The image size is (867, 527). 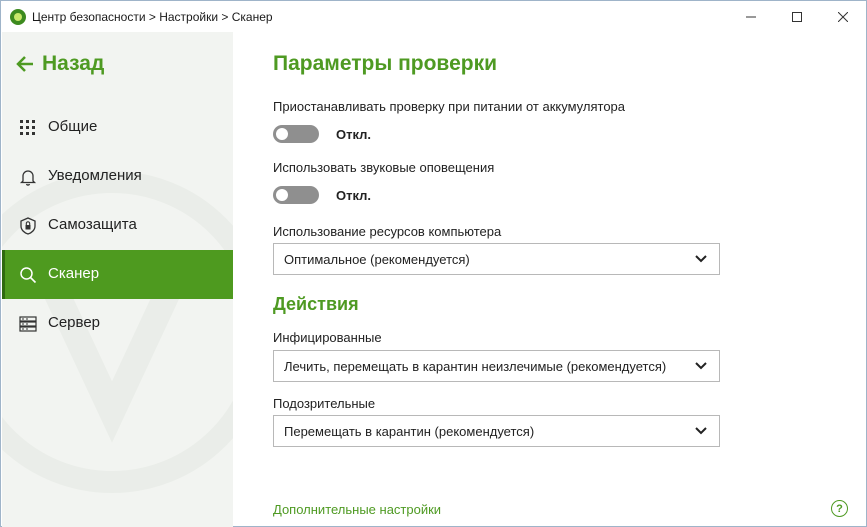 I want to click on sidebar-item-label: Общие, so click(x=73, y=126).